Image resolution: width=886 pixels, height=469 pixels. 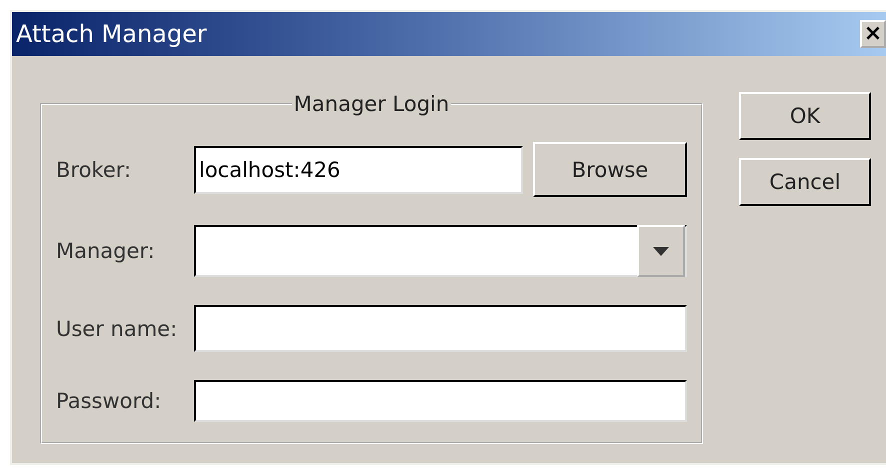 I want to click on browse-button: Browse, so click(x=610, y=169).